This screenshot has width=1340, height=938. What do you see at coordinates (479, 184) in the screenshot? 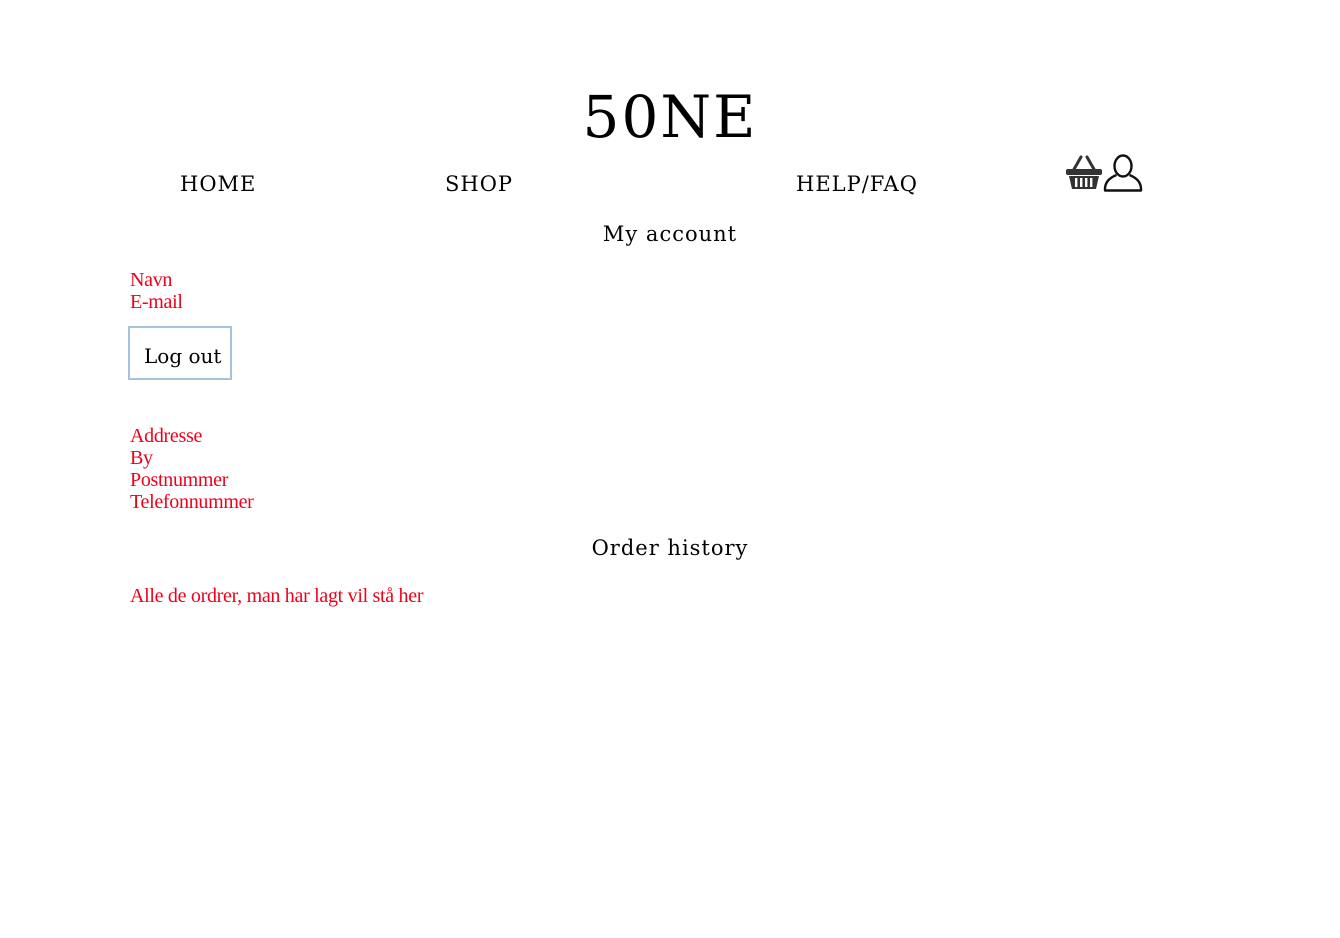
I see `nav-shop: SHOP` at bounding box center [479, 184].